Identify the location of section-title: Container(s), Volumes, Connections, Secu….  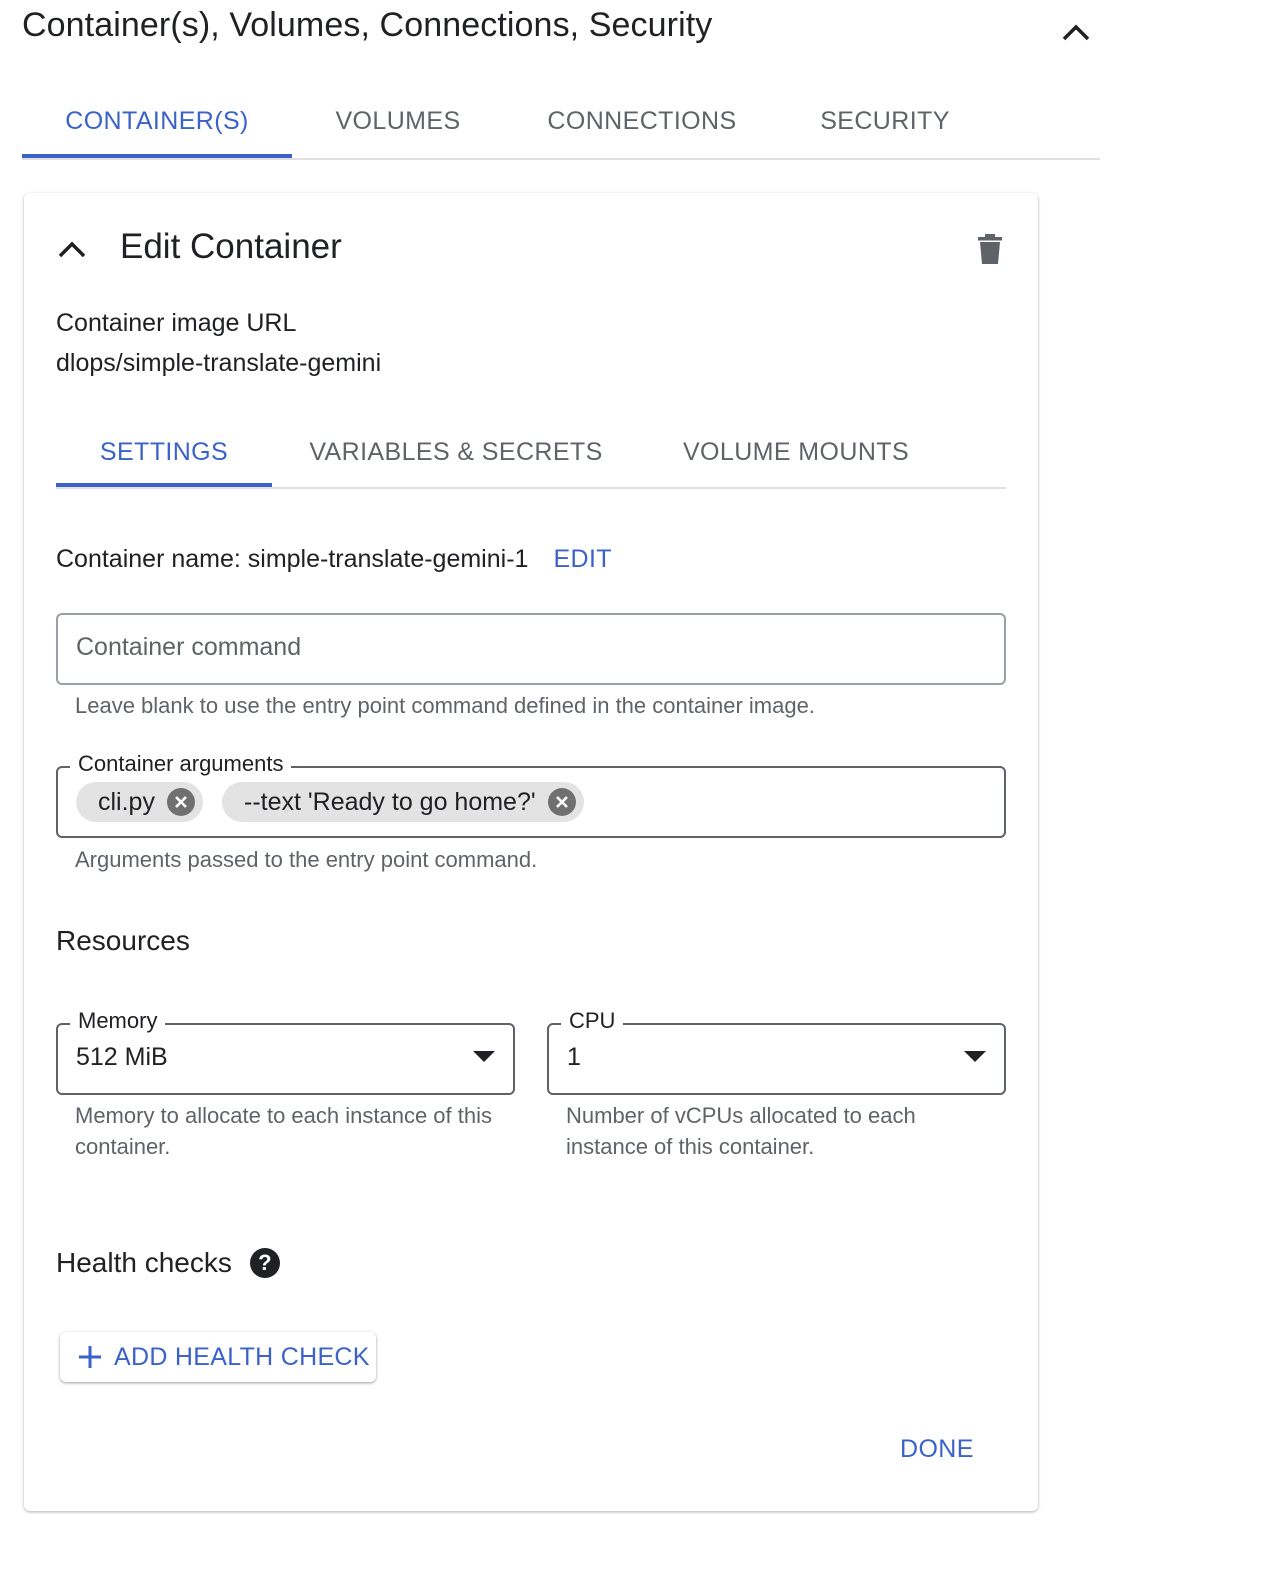
(367, 25).